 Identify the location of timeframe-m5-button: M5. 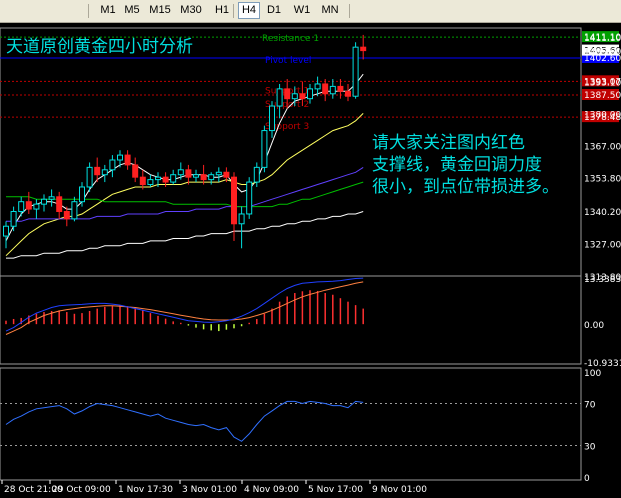
(132, 10).